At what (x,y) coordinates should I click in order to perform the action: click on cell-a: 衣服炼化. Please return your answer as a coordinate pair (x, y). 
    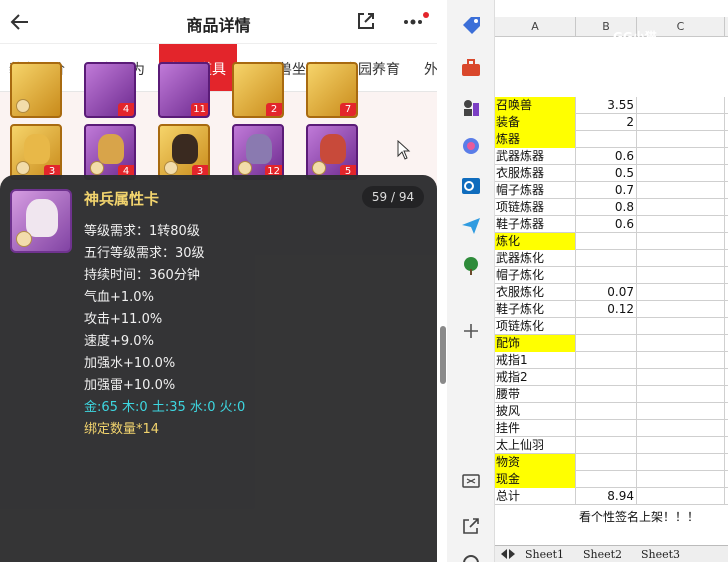
    Looking at the image, I should click on (535, 292).